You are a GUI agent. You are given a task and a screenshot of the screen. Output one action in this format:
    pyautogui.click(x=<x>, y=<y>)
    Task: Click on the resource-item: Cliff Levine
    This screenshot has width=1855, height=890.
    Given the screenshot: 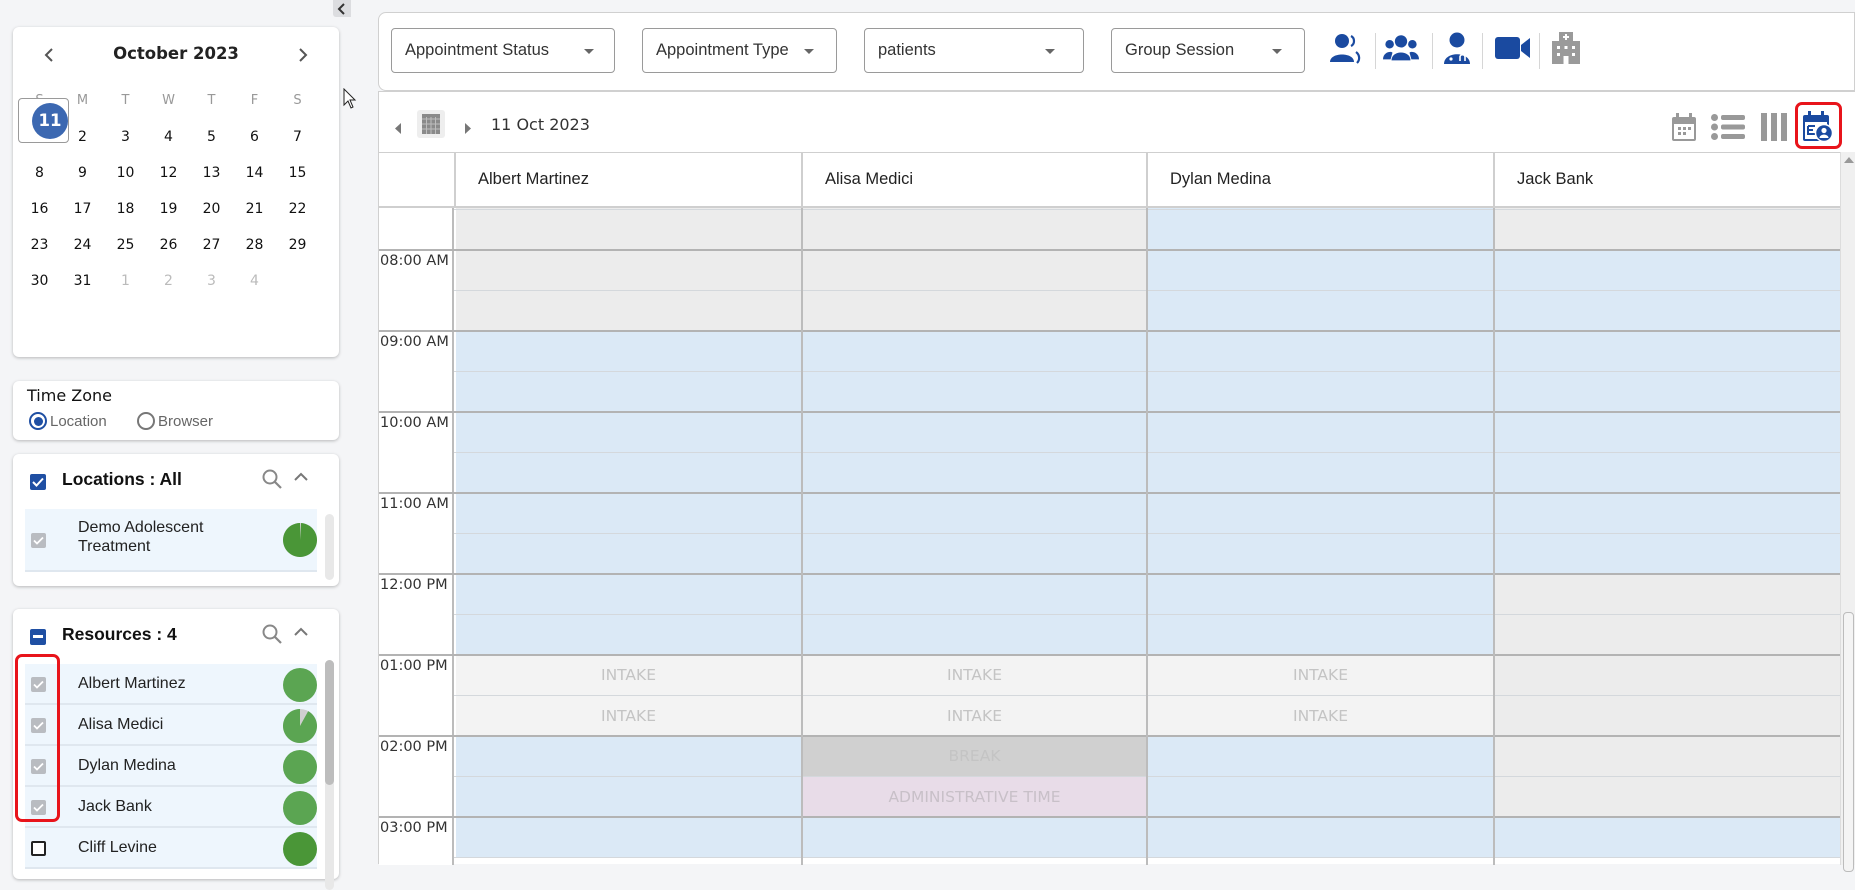 What is the action you would take?
    pyautogui.click(x=171, y=848)
    